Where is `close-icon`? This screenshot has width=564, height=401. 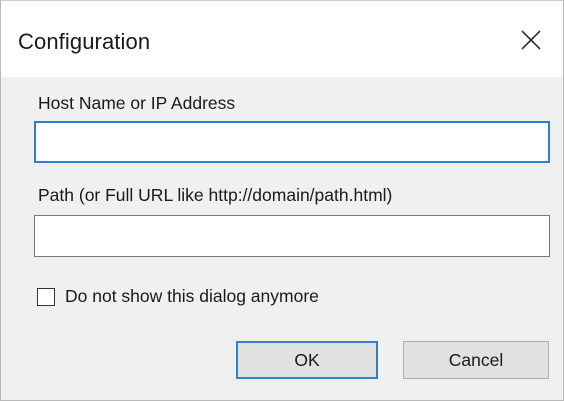
close-icon is located at coordinates (531, 40).